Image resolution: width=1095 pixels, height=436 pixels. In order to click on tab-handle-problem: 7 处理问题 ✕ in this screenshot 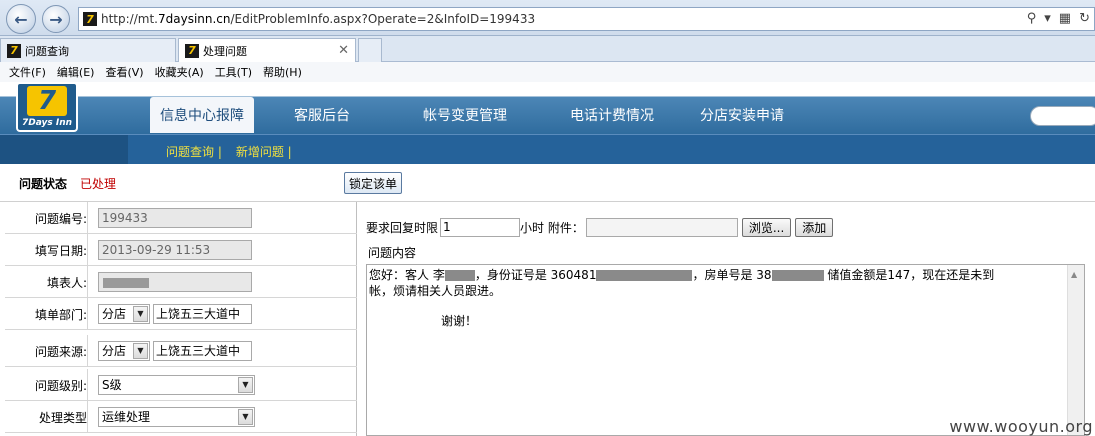, I will do `click(267, 50)`.